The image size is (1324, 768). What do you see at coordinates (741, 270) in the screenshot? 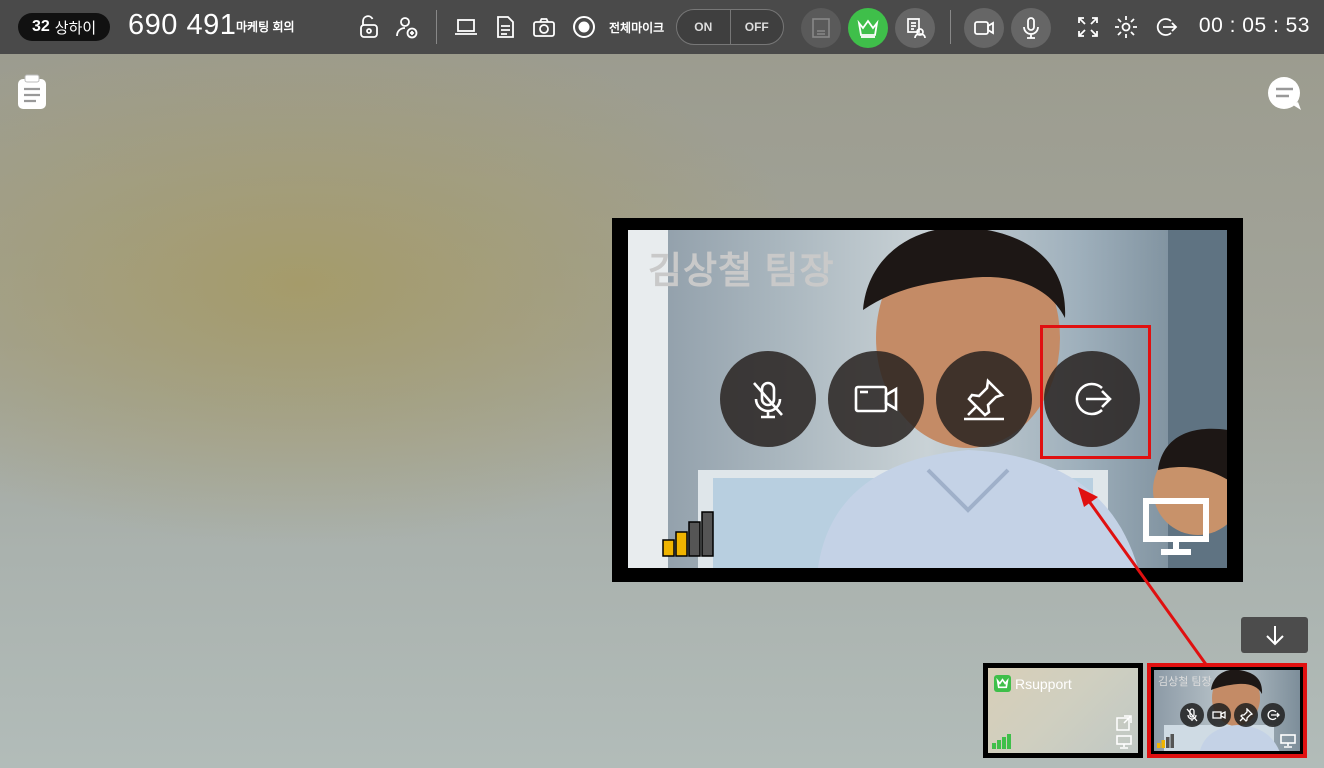
I see `participant-name: 김상철 팀장` at bounding box center [741, 270].